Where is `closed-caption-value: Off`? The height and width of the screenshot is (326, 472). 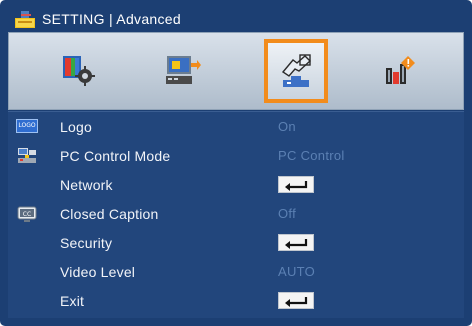 closed-caption-value: Off is located at coordinates (287, 213).